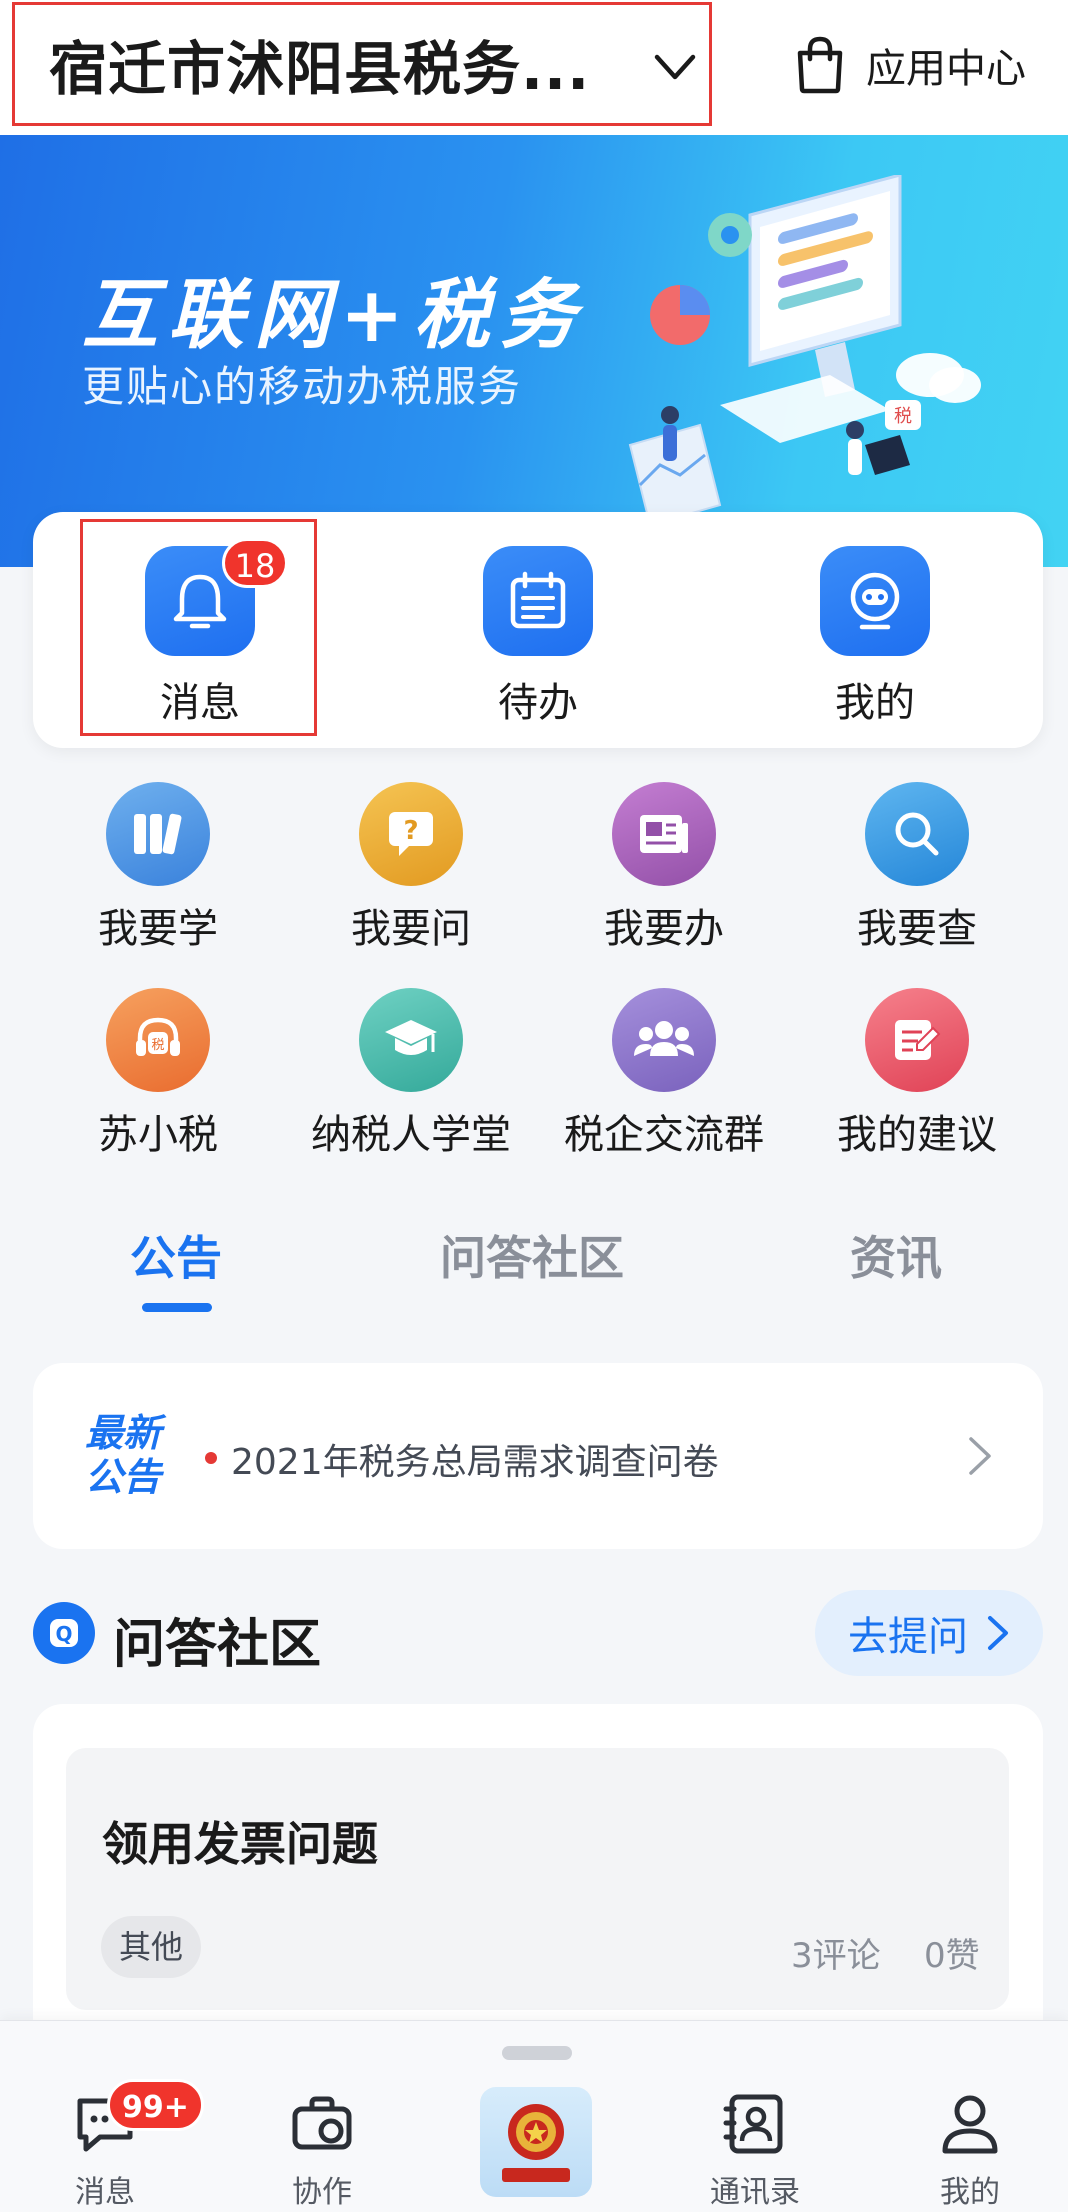 The image size is (1068, 2212). Describe the element at coordinates (211, 1458) in the screenshot. I see `notice-dot` at that location.